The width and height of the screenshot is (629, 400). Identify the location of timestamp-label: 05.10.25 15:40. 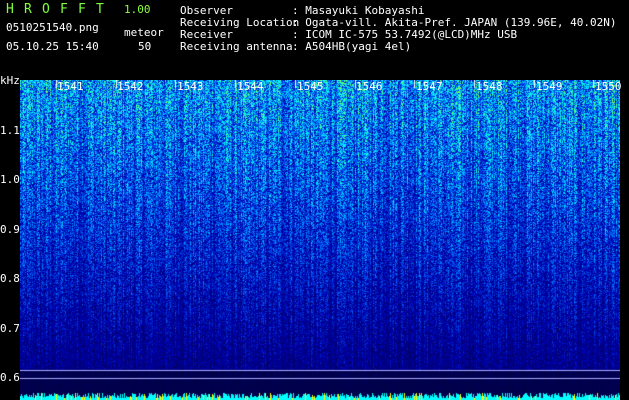
(52, 46).